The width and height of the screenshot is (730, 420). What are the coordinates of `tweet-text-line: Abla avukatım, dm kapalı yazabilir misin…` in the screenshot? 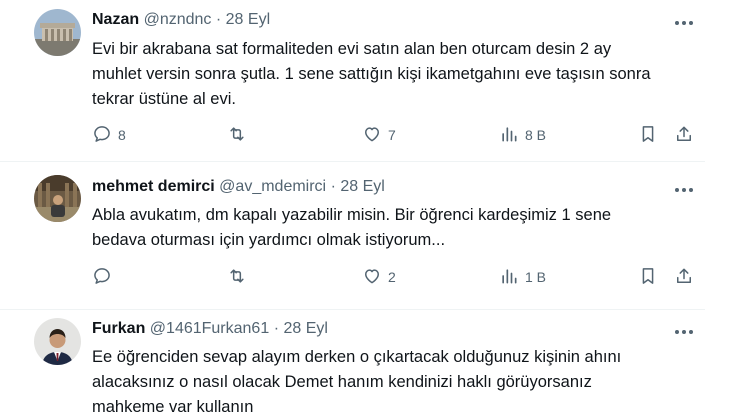 It's located at (352, 215).